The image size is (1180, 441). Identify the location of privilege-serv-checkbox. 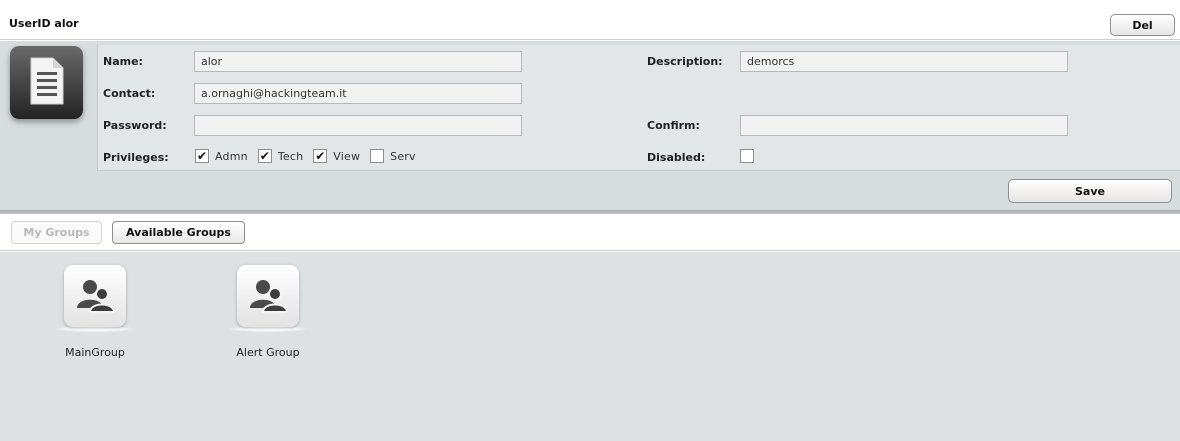
(377, 156).